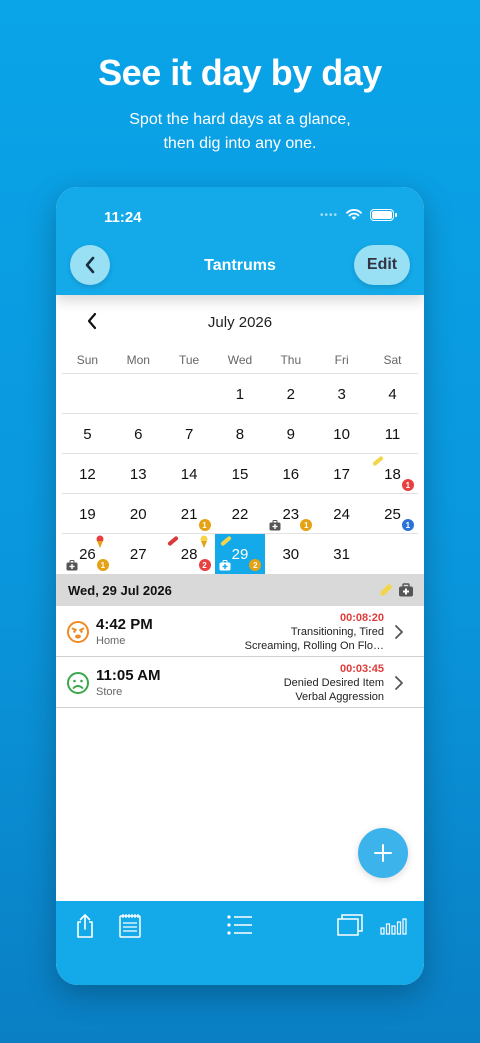 The image size is (480, 1043). Describe the element at coordinates (394, 925) in the screenshot. I see `bar-chart-icon` at that location.